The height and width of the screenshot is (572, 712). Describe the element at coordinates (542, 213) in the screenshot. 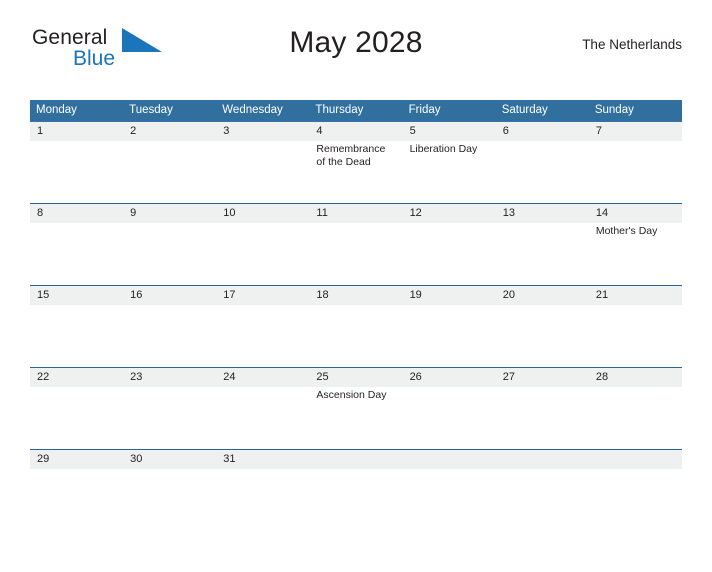

I see `day-number: 13` at that location.